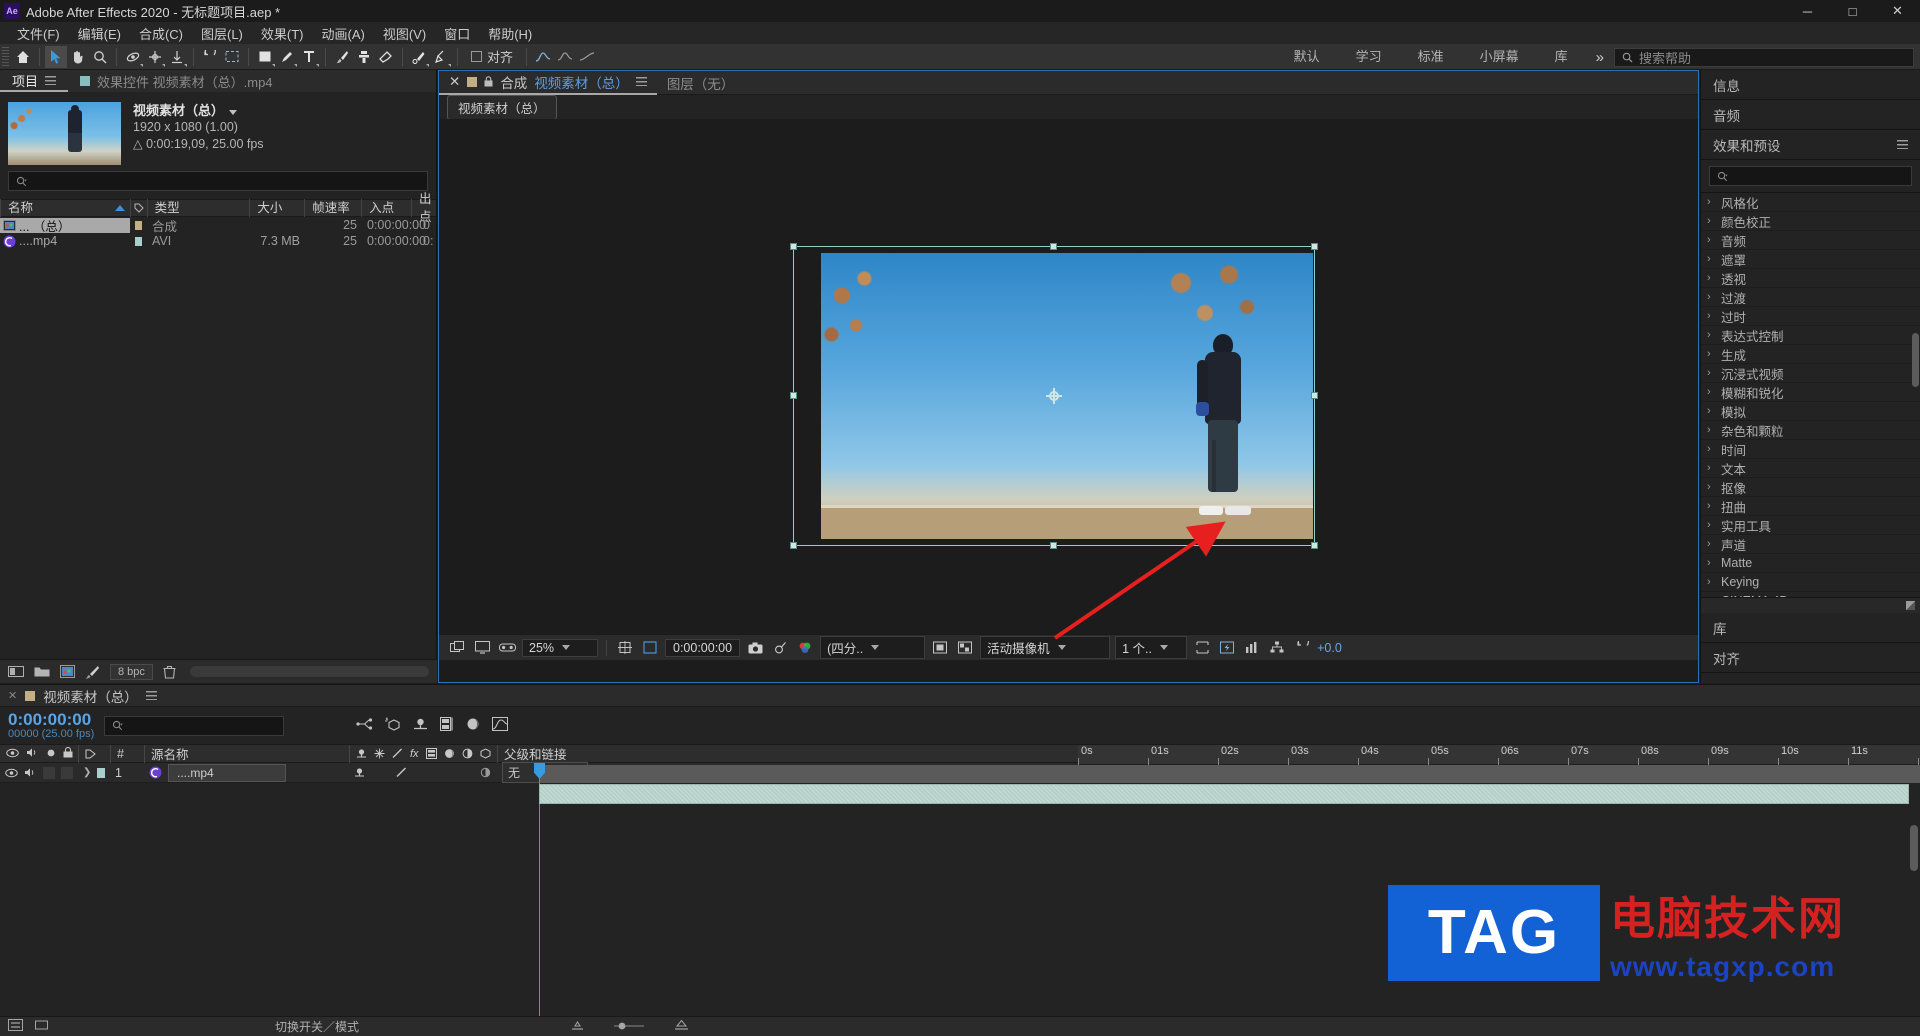  I want to click on panel-info: 信息, so click(1810, 85).